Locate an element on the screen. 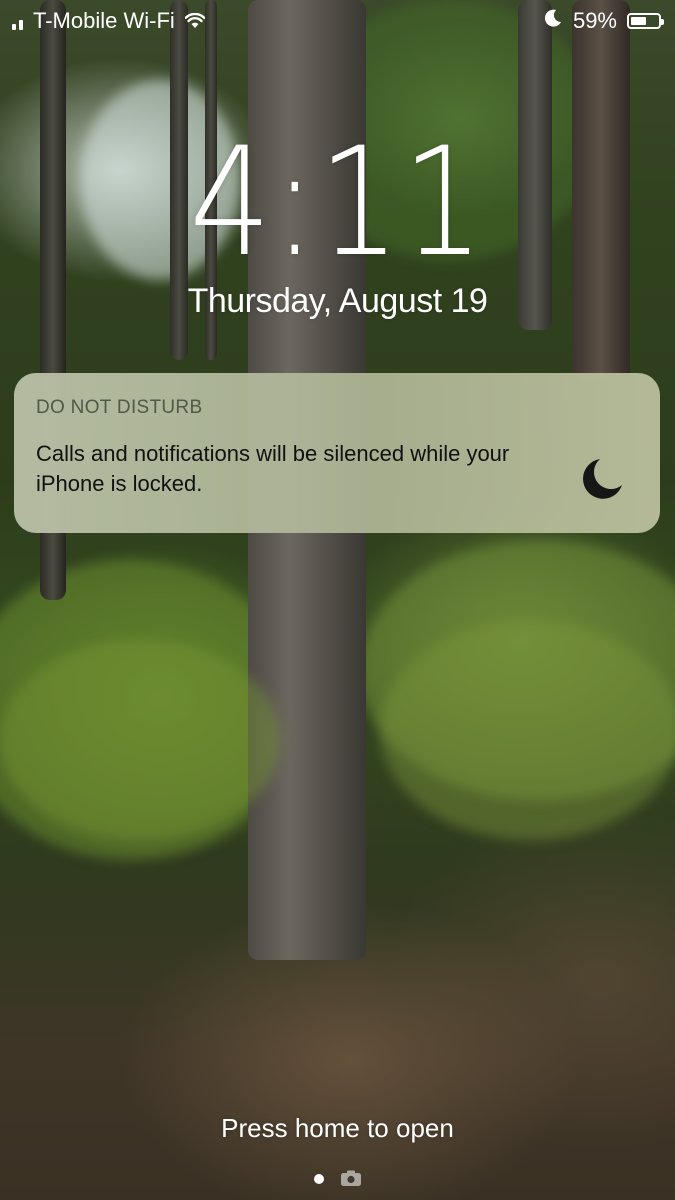  status-right: 59% is located at coordinates (603, 21).